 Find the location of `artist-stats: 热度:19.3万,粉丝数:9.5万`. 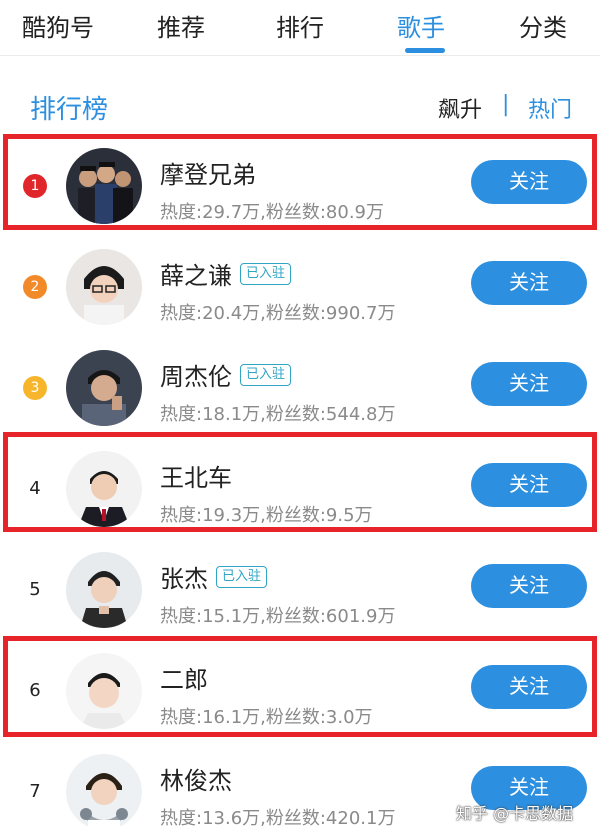

artist-stats: 热度:19.3万,粉丝数:9.5万 is located at coordinates (266, 515).